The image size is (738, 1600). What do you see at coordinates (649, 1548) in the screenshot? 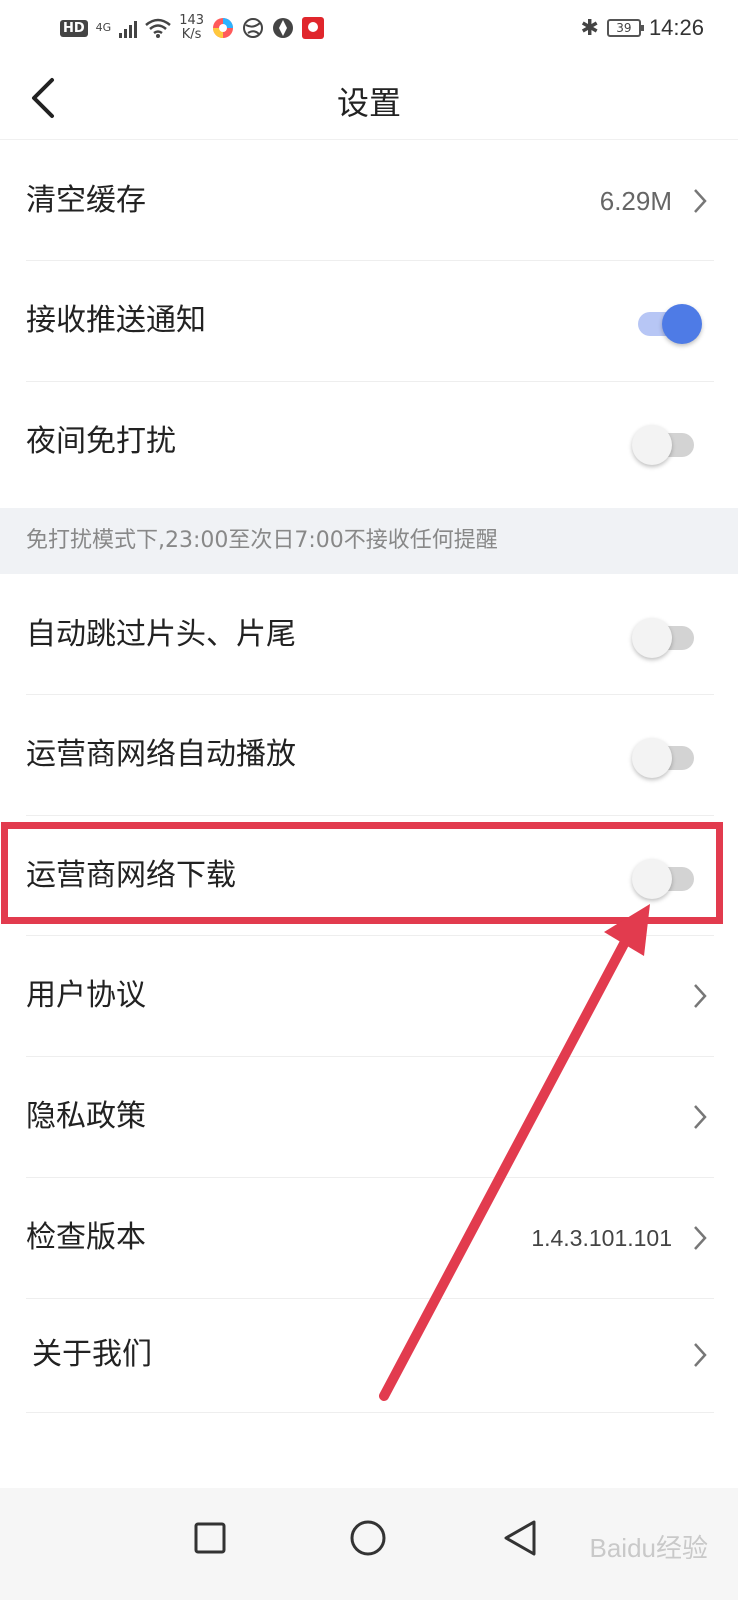
I see `watermark-logo: Baidu经验` at bounding box center [649, 1548].